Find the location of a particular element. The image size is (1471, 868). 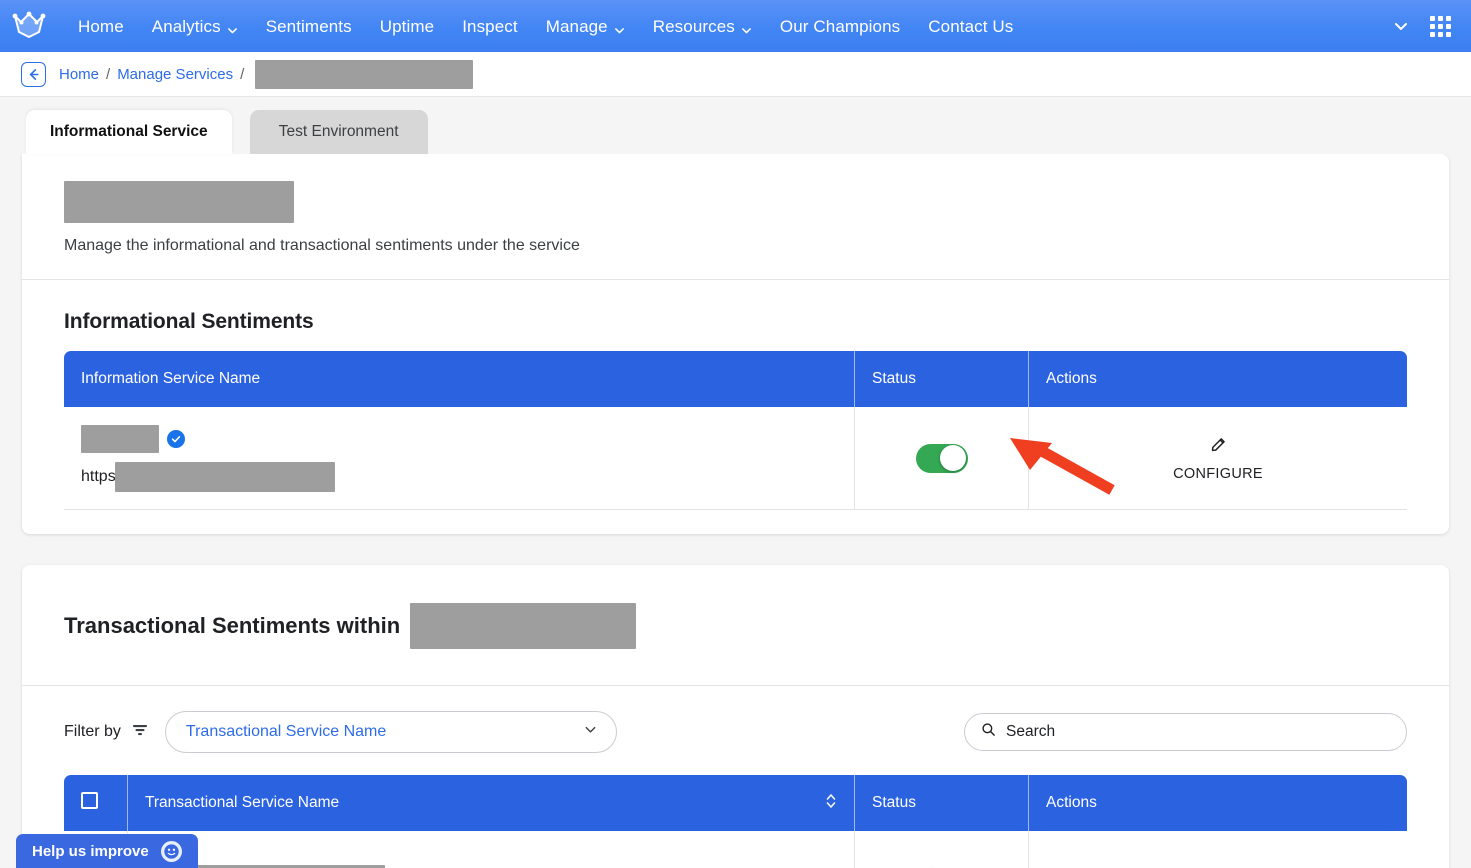

nav-item-label: Our Champions is located at coordinates (840, 26).